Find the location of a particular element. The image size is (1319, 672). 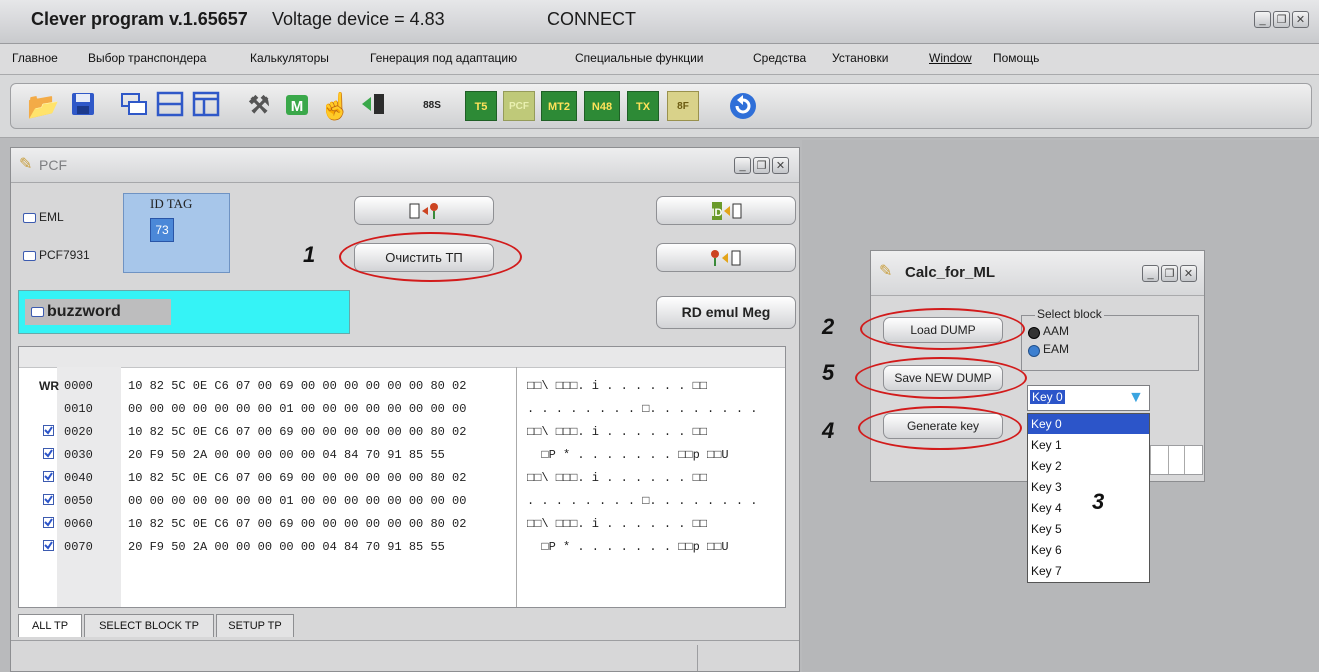

annotation-number-1: 1 is located at coordinates (309, 254).